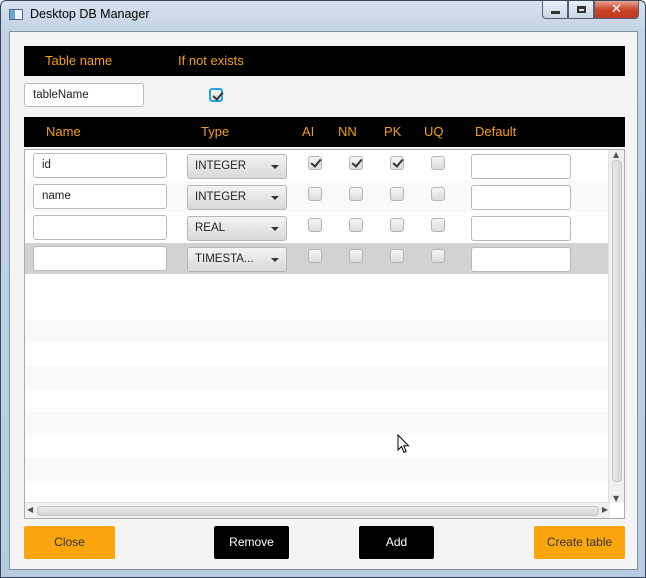  What do you see at coordinates (396, 542) in the screenshot?
I see `add-button: Add` at bounding box center [396, 542].